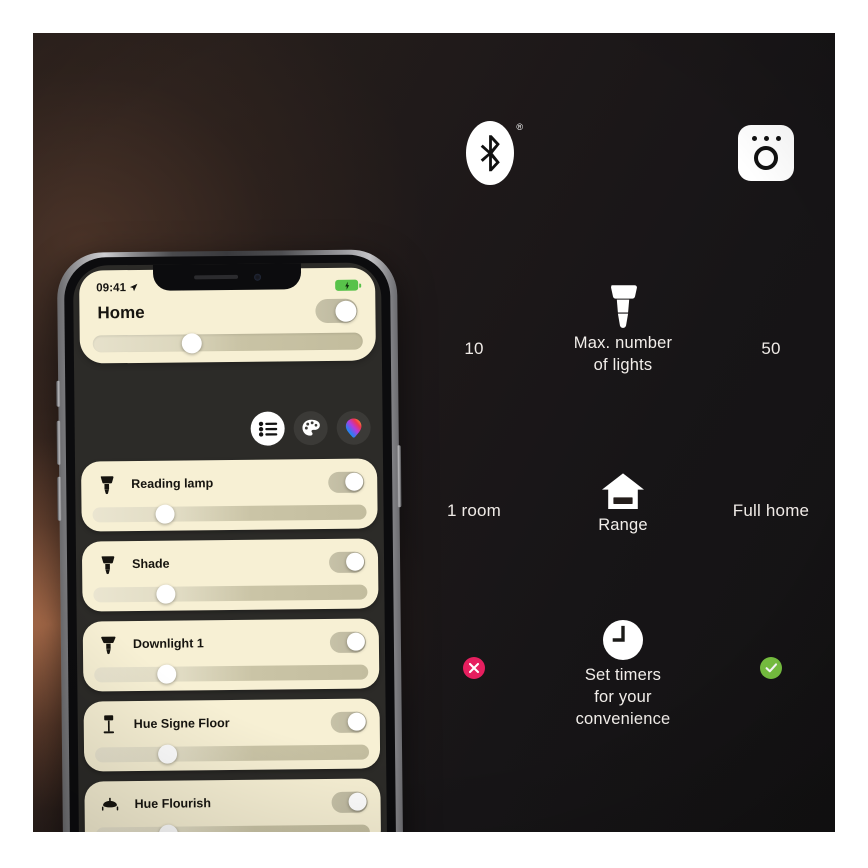 The height and width of the screenshot is (868, 868). I want to click on phone-volume-up-button, so click(59, 442).